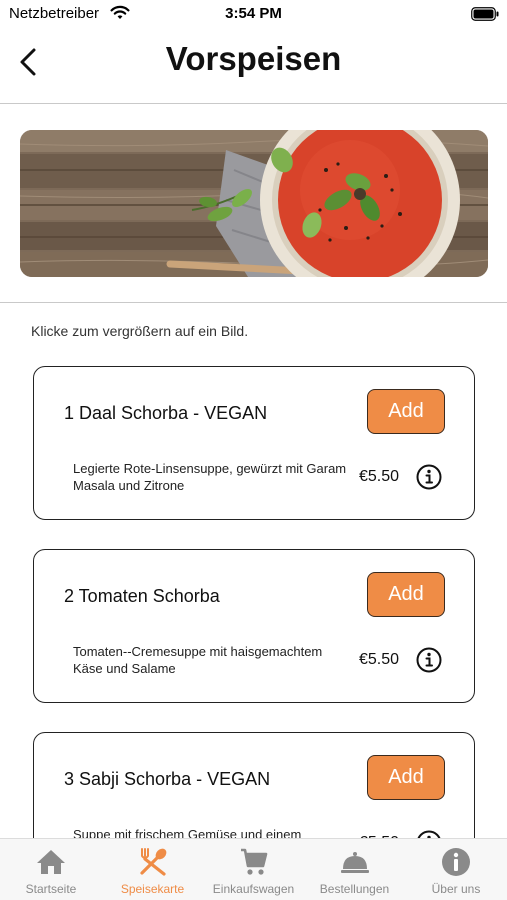  What do you see at coordinates (253, 103) in the screenshot?
I see `header-divider` at bounding box center [253, 103].